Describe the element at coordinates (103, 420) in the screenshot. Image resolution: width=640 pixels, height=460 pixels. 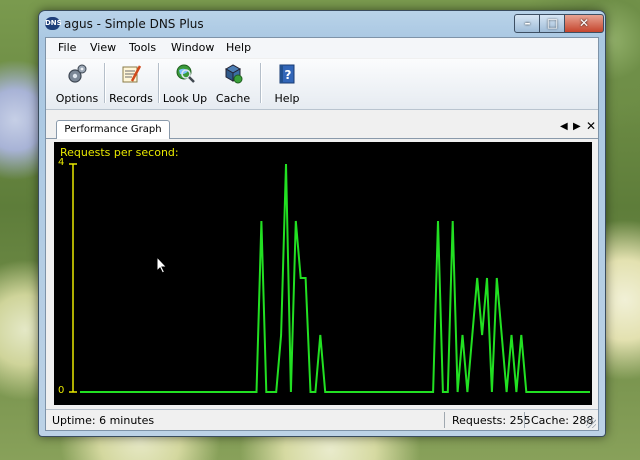
I see `uptime-status: Uptime: 6 minutes` at that location.